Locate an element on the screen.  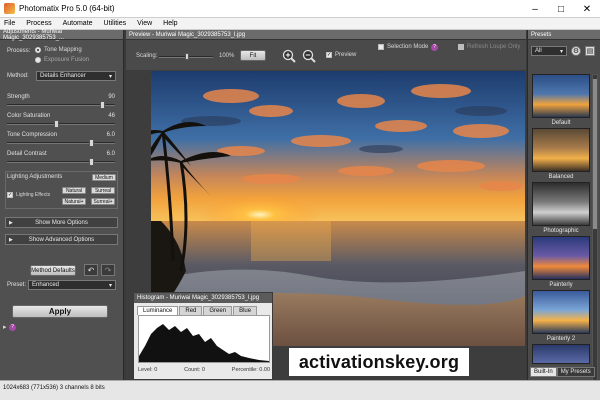
tone-compression-label: Tone Compression is located at coordinates (32, 135).